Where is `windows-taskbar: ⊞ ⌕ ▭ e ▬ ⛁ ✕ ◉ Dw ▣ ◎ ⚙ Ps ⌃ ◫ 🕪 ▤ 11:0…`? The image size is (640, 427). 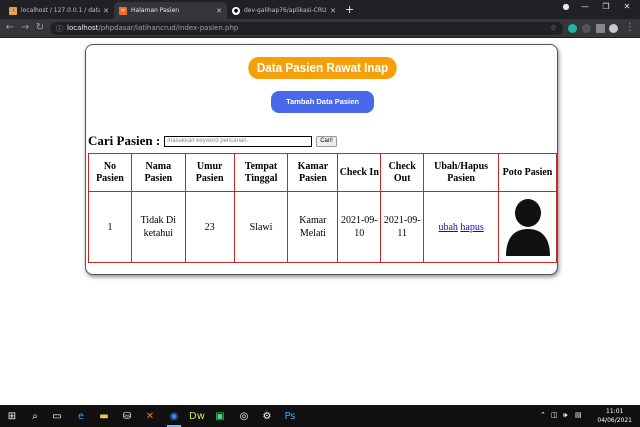 windows-taskbar: ⊞ ⌕ ▭ e ▬ ⛁ ✕ ◉ Dw ▣ ◎ ⚙ Ps ⌃ ◫ 🕪 ▤ 11:0… is located at coordinates (320, 416).